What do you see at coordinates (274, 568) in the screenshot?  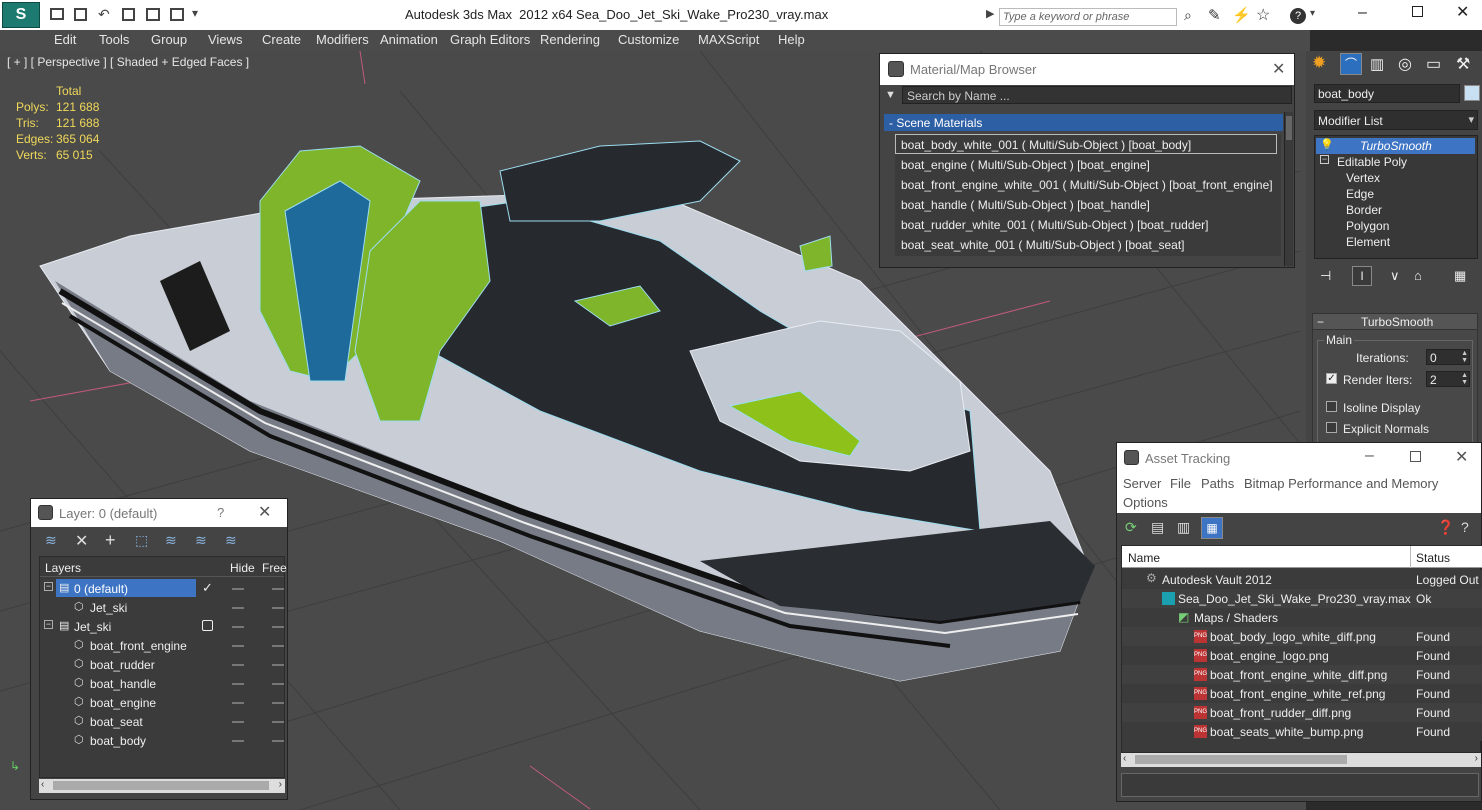 I see `col-freeze-header: Free` at bounding box center [274, 568].